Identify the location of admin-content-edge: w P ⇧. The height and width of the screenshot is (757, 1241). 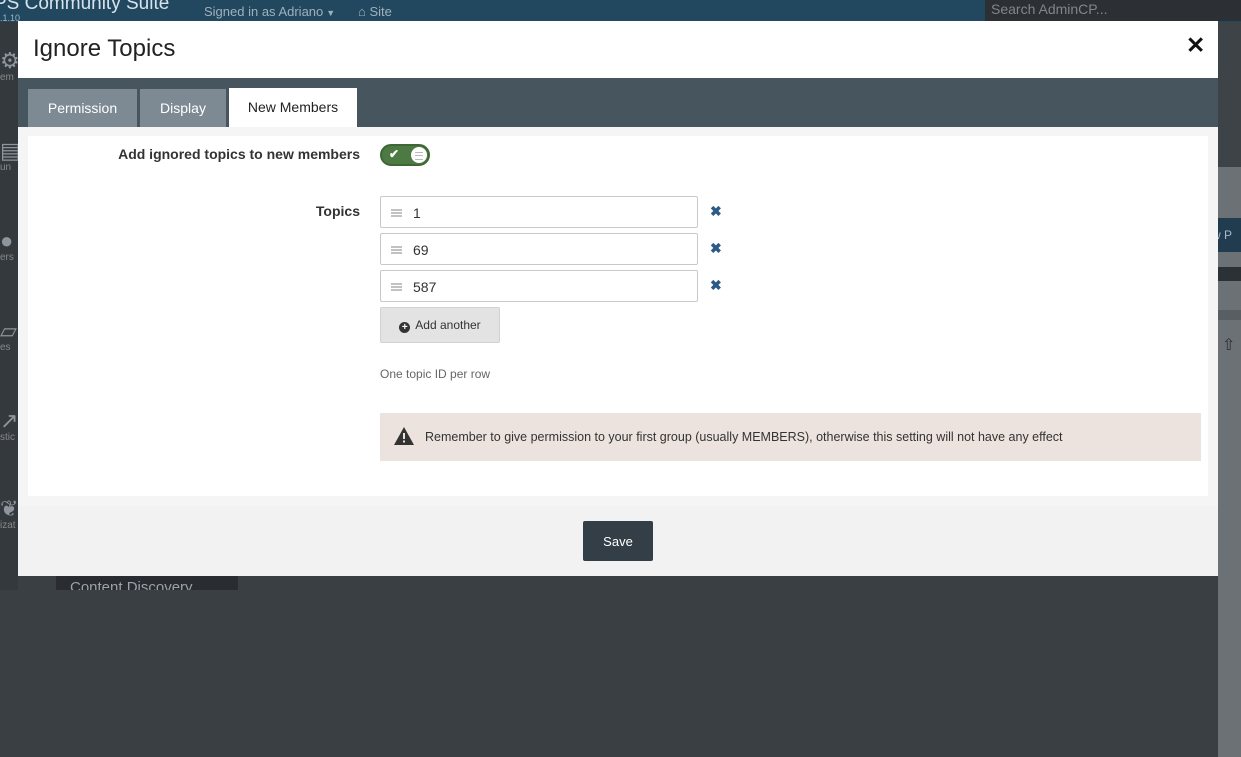
(1229, 389).